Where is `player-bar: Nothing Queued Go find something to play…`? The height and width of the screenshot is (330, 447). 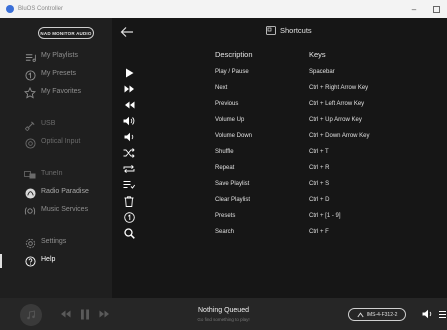
player-bar: Nothing Queued Go find something to play… is located at coordinates (223, 314).